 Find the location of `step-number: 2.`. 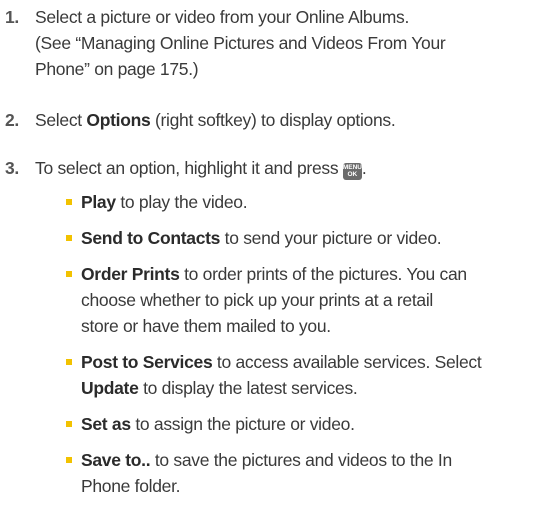

step-number: 2. is located at coordinates (12, 120).